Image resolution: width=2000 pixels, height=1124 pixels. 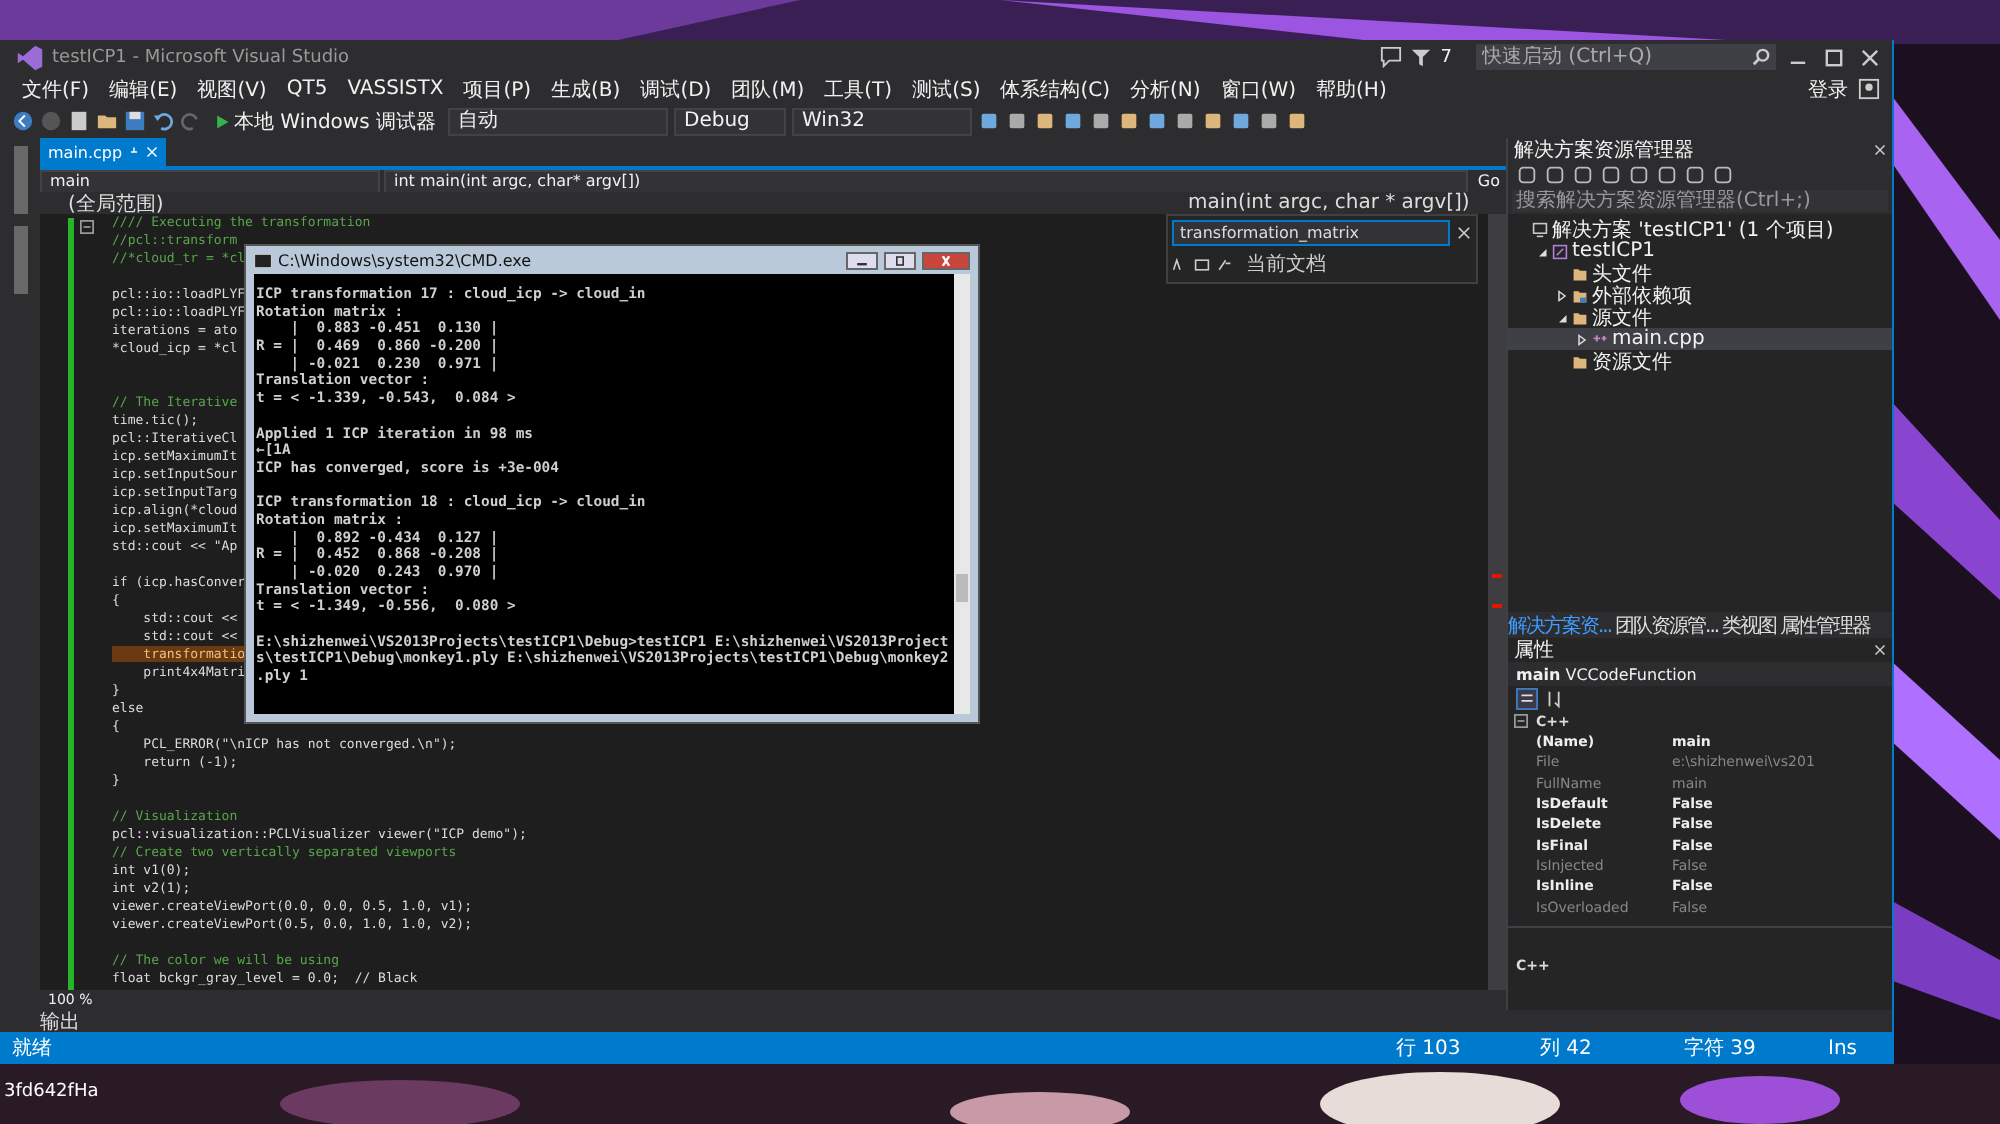 I want to click on start-debugging-button: 本地 Windows 调试器, so click(x=325, y=121).